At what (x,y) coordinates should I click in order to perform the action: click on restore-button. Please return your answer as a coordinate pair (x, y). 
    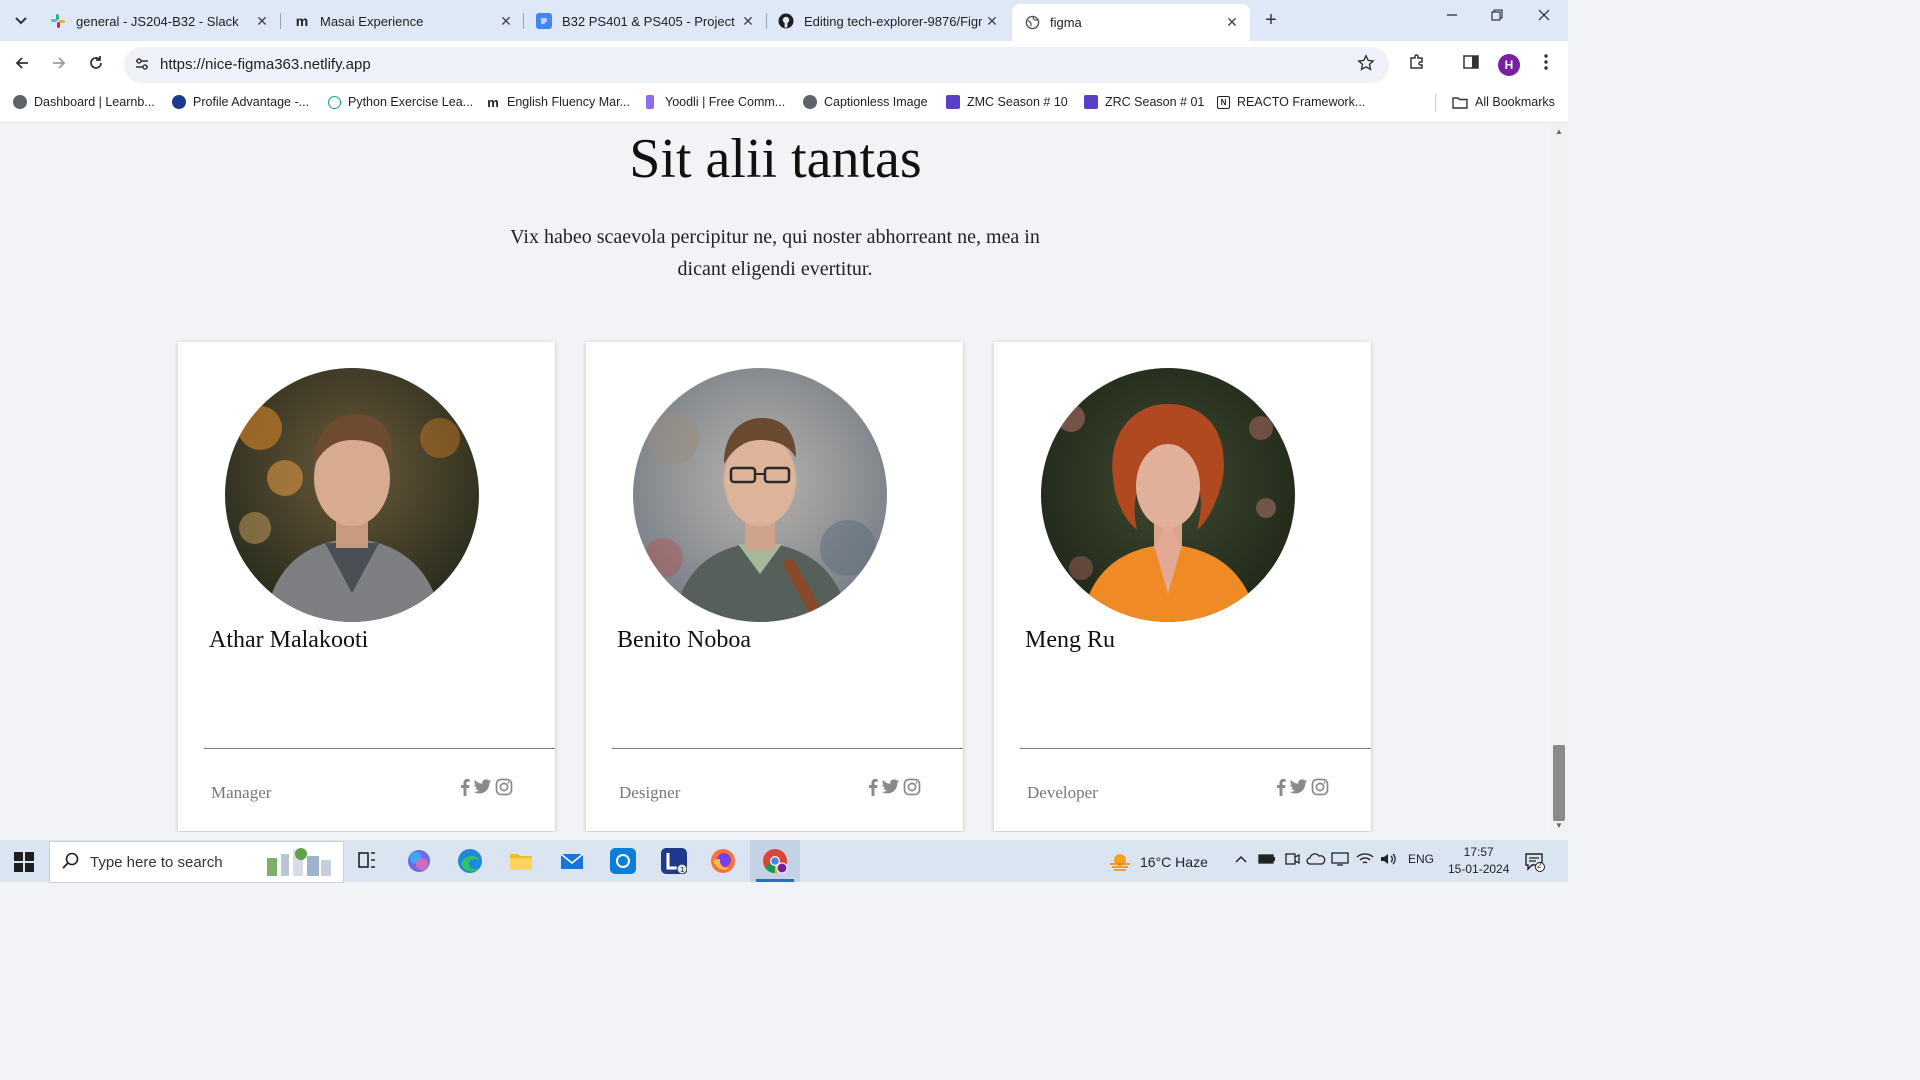
    Looking at the image, I should click on (1497, 17).